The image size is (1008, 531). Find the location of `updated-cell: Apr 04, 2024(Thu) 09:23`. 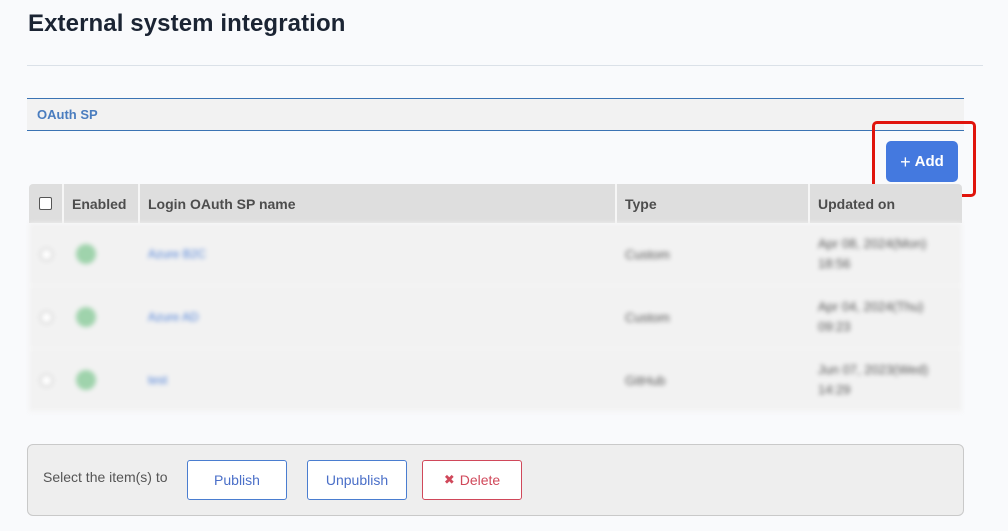

updated-cell: Apr 04, 2024(Thu) 09:23 is located at coordinates (886, 317).